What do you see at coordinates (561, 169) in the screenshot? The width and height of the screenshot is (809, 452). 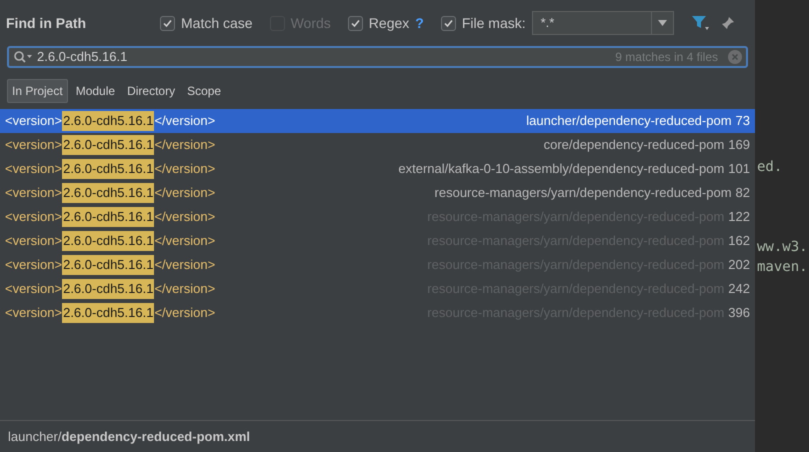 I see `file-path: external/kafka-0-10-assembly/dependency-reduced-pom` at bounding box center [561, 169].